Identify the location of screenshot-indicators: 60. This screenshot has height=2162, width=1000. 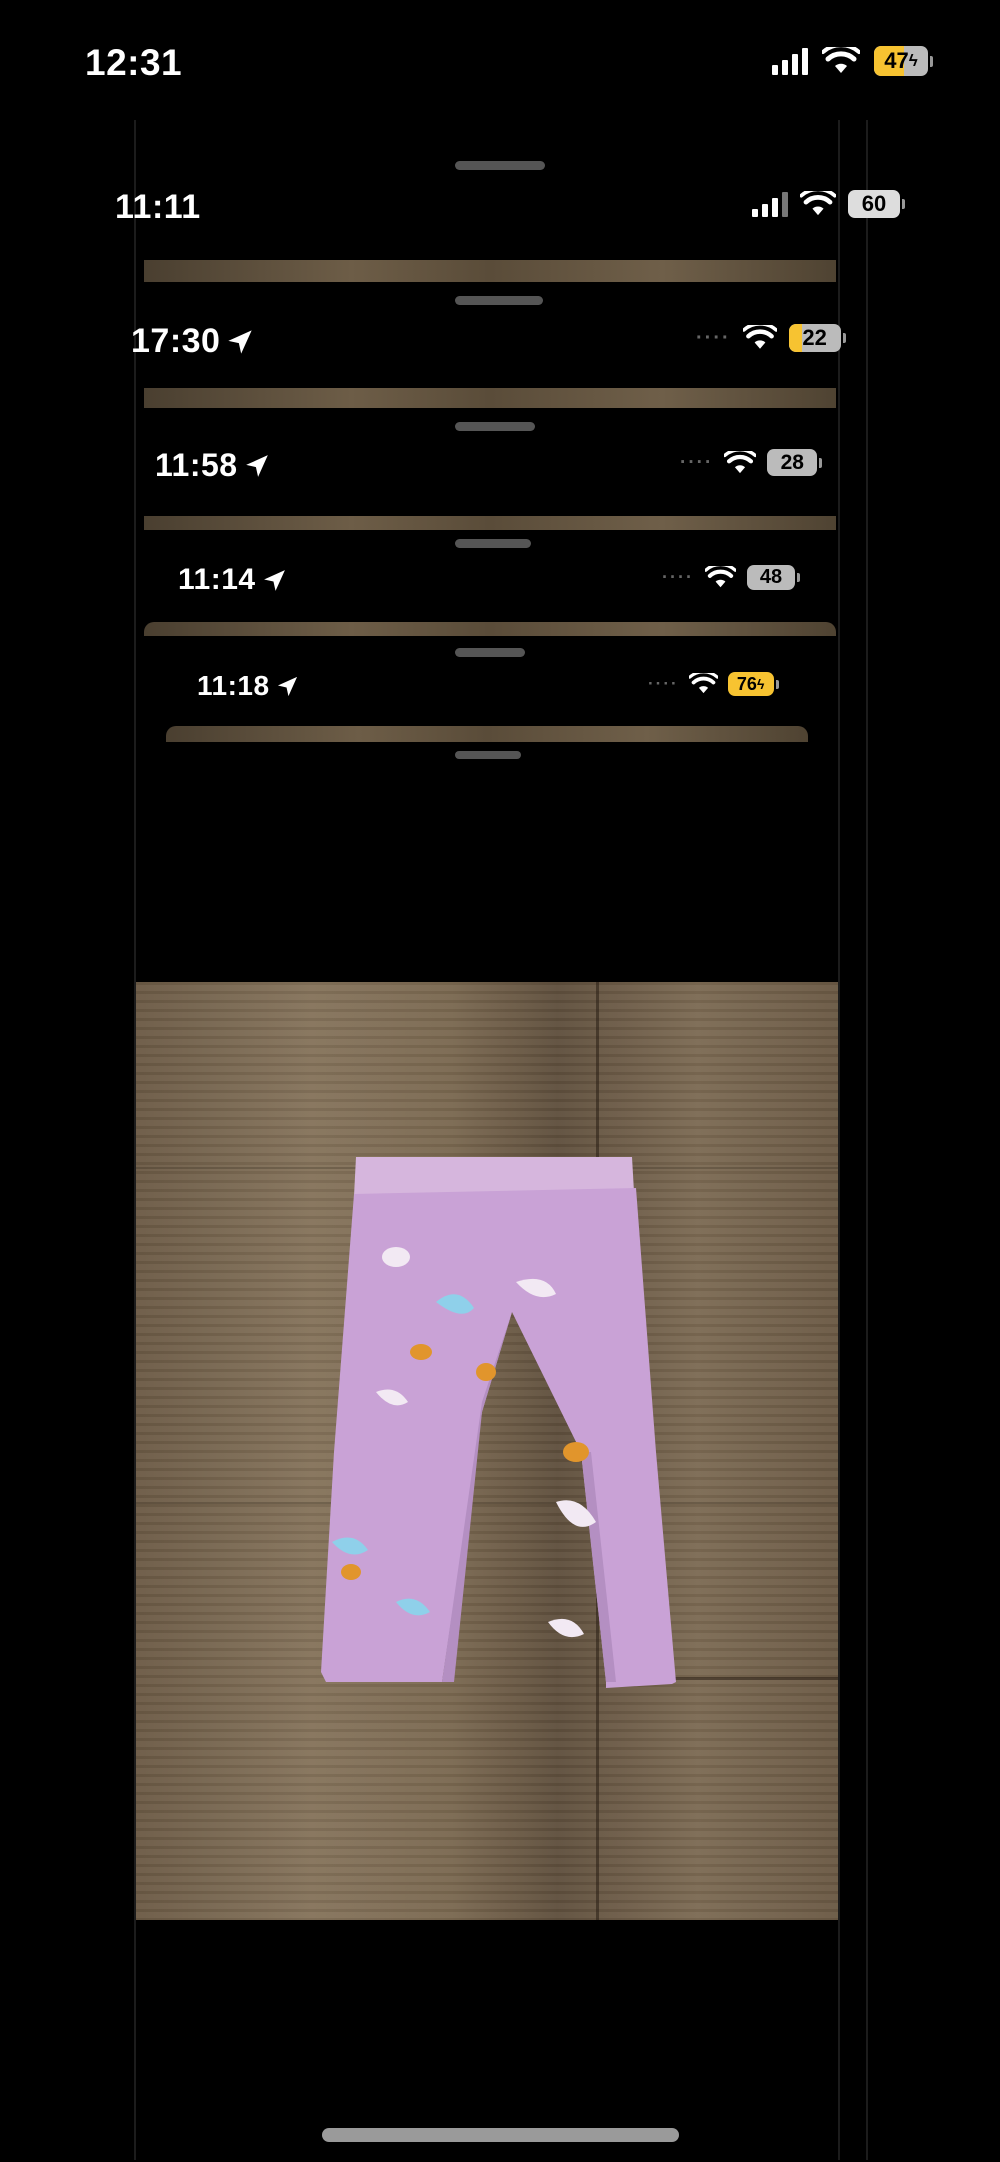
(828, 204).